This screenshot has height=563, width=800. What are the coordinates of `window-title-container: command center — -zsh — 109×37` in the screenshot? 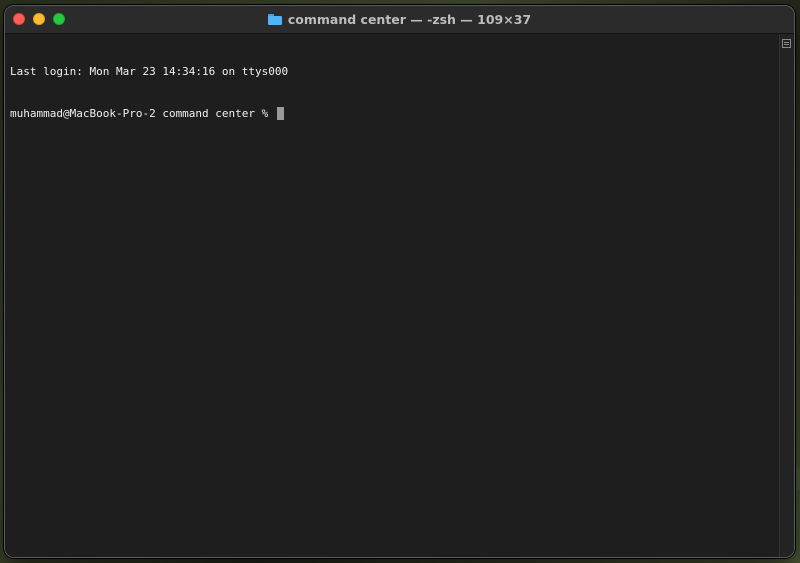 It's located at (399, 19).